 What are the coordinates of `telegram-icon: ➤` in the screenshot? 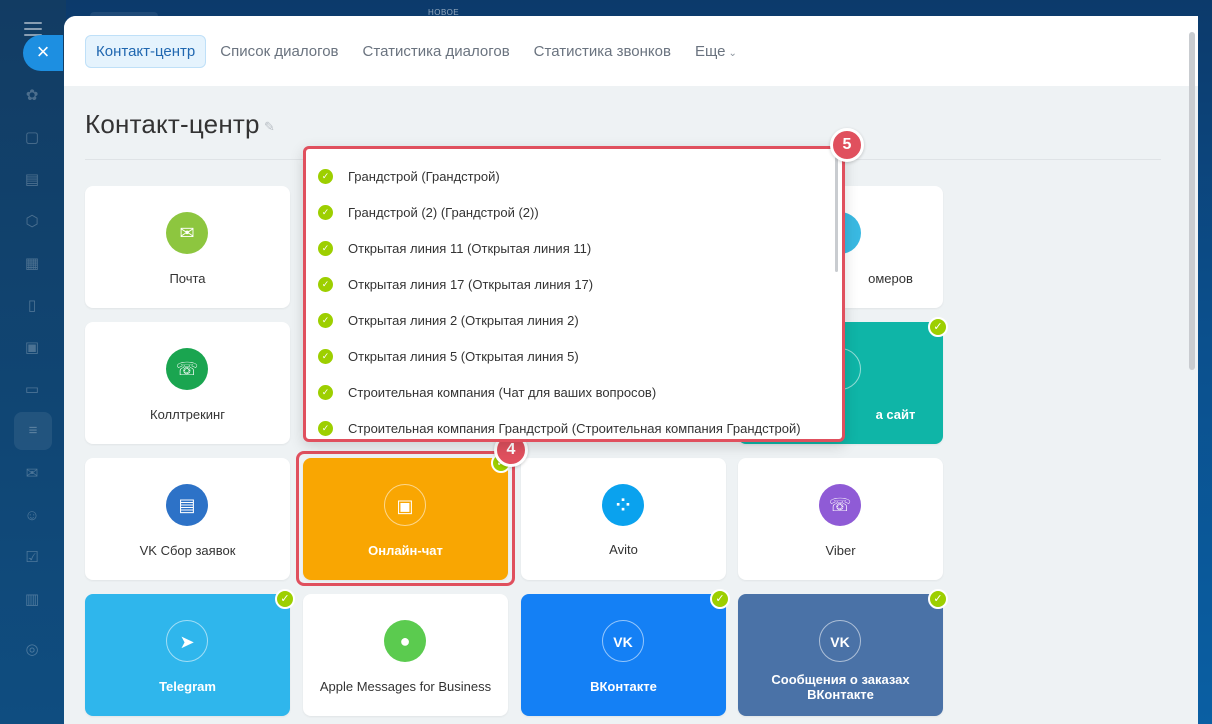 It's located at (187, 641).